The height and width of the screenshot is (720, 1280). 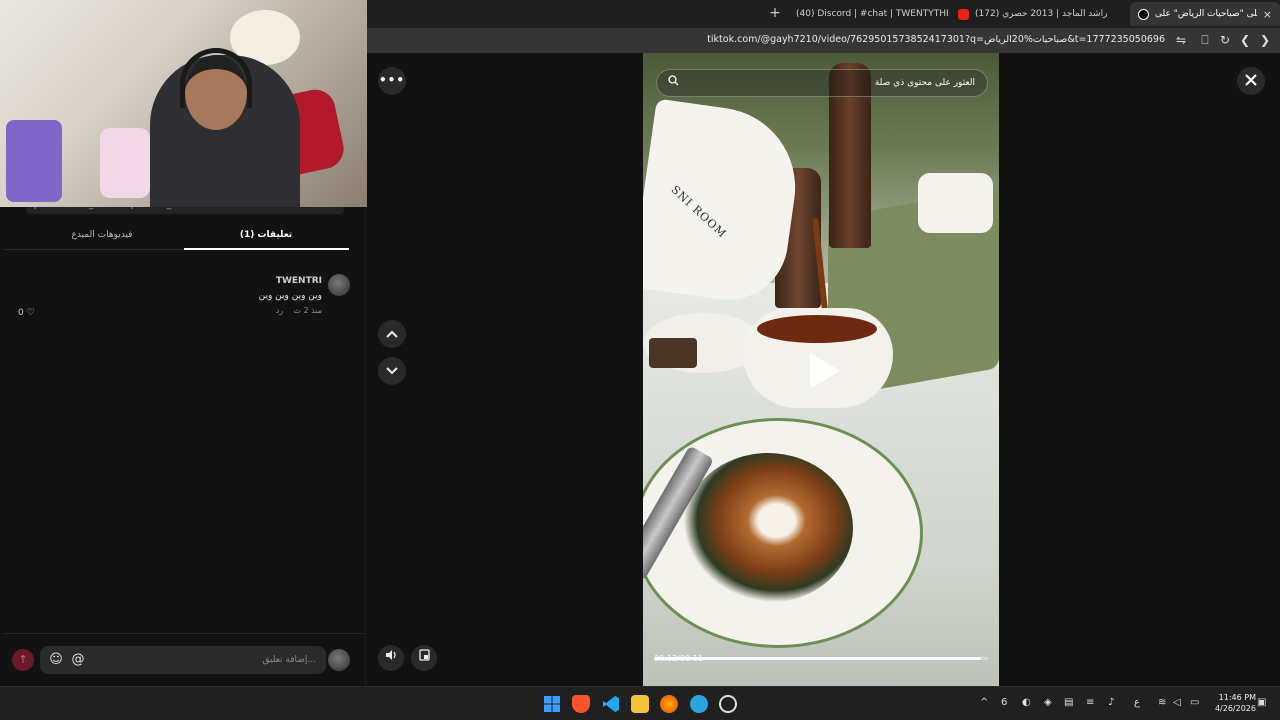 I want to click on tab-title: انشر على "صباحيات الرياض" على, so click(x=1206, y=14).